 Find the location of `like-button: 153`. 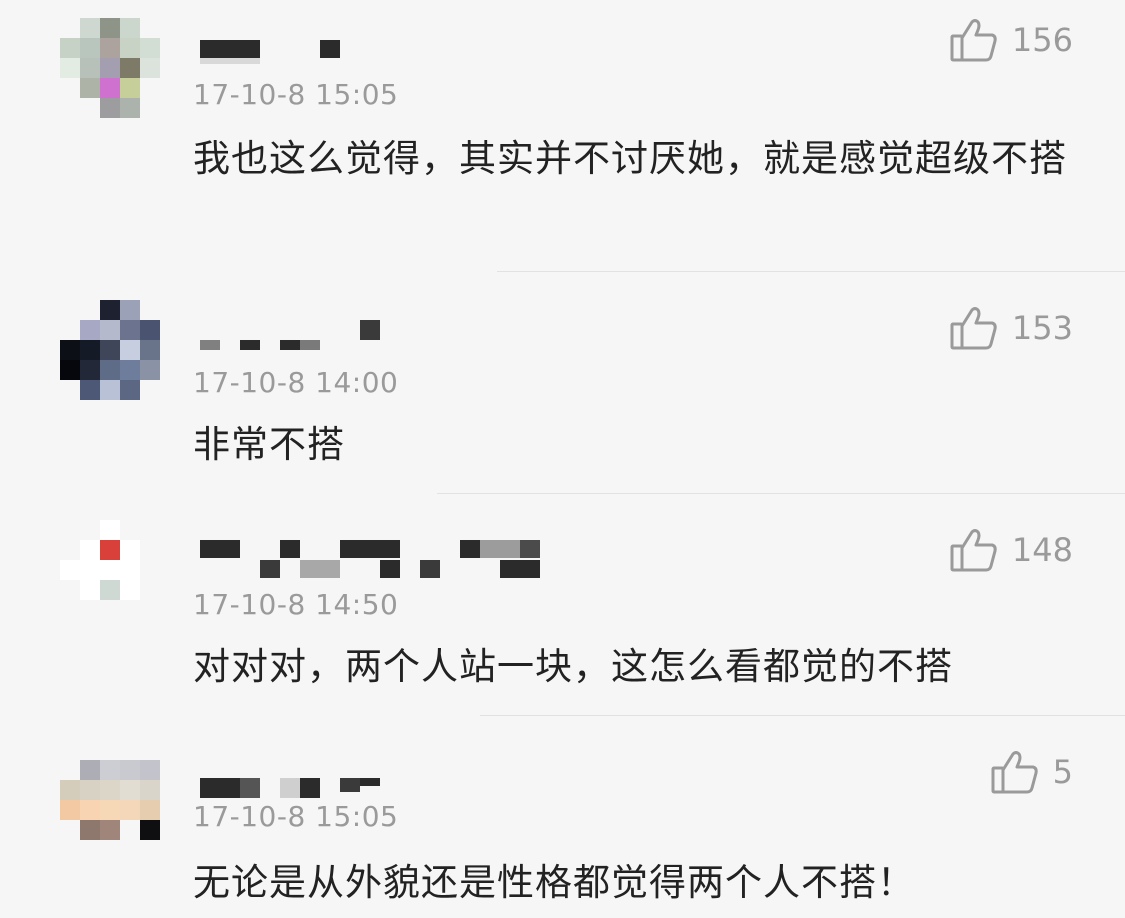

like-button: 153 is located at coordinates (1011, 328).